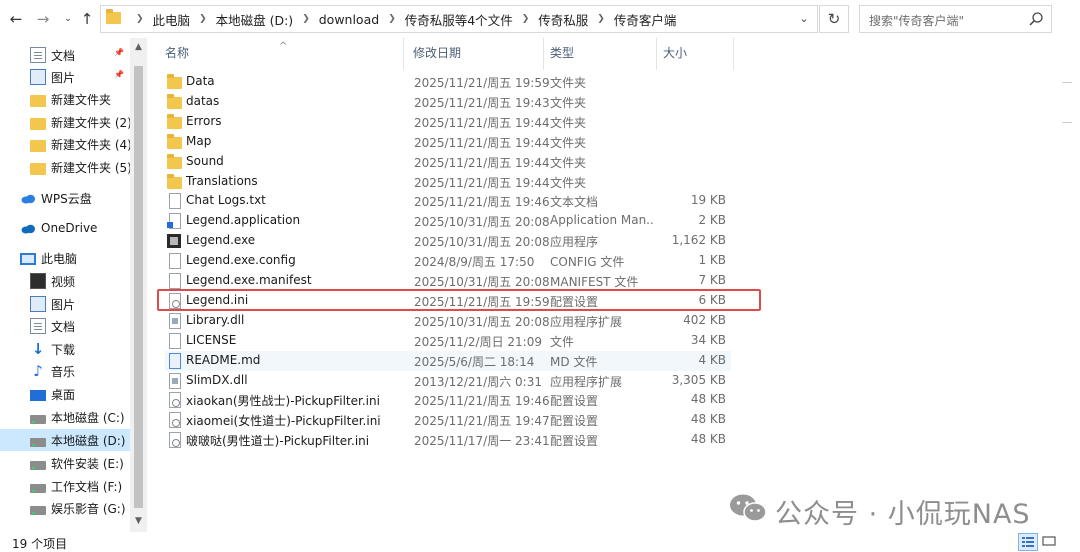  Describe the element at coordinates (221, 240) in the screenshot. I see `file-name: Legend.exe` at that location.